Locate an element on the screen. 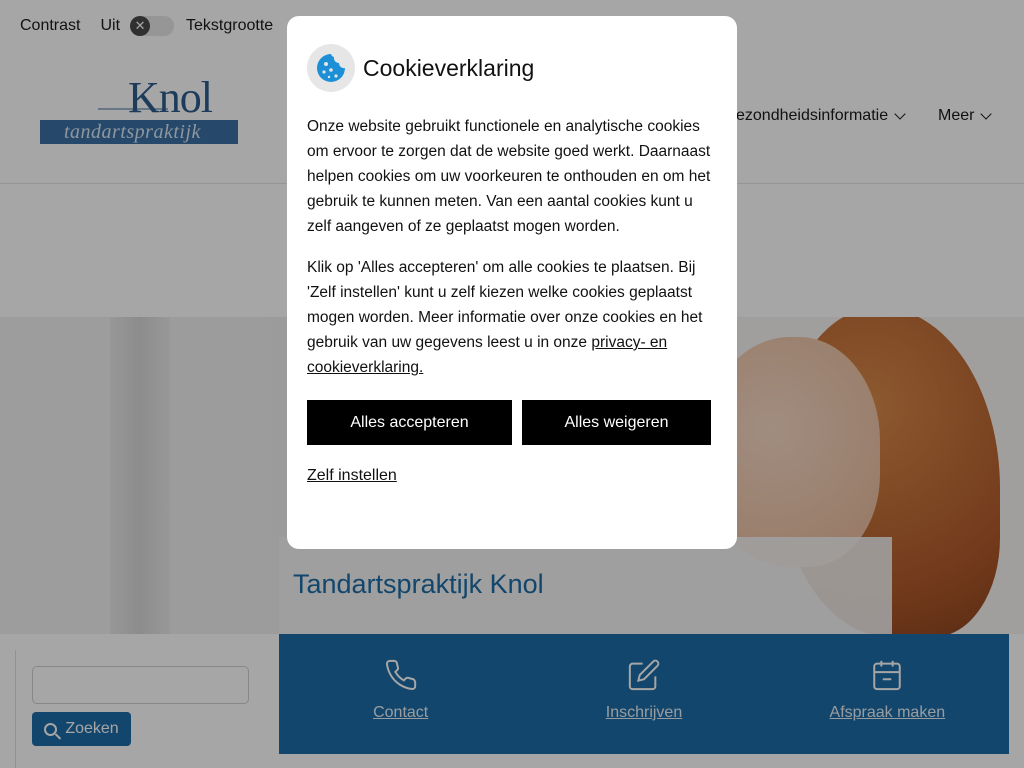 Image resolution: width=1024 pixels, height=768 pixels. cookie-dialog-title: Cookieverklaring is located at coordinates (449, 67).